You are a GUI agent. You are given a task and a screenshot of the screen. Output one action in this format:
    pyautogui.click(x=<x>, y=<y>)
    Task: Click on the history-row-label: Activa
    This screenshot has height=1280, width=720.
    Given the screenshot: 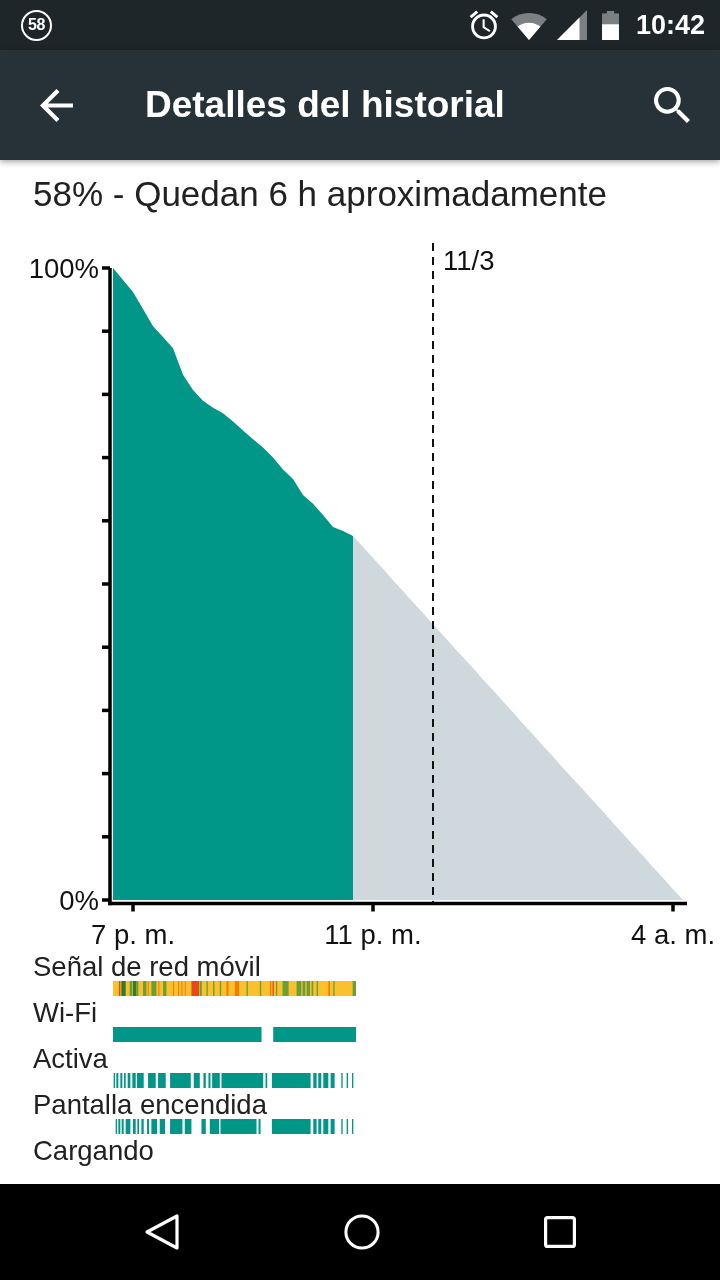 What is the action you would take?
    pyautogui.click(x=70, y=1059)
    